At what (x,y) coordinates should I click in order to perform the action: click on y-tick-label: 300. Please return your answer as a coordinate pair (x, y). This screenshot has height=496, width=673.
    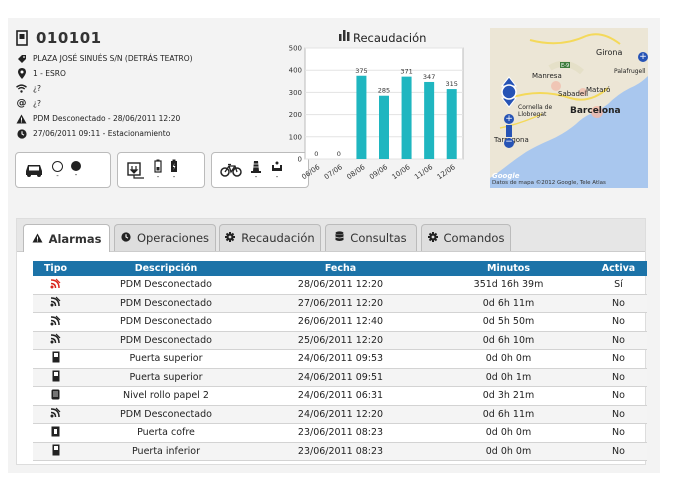
    Looking at the image, I should click on (295, 93).